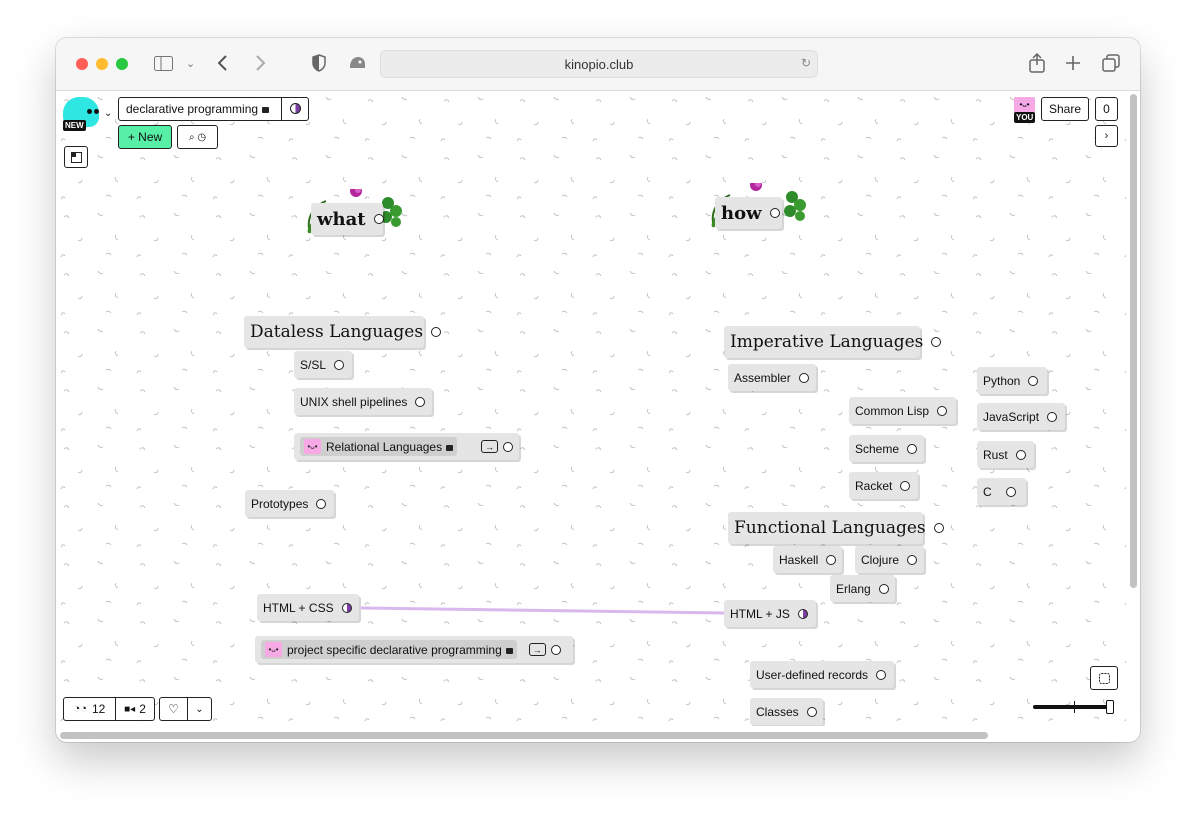 This screenshot has height=817, width=1196. What do you see at coordinates (319, 65) in the screenshot?
I see `shield-icon` at bounding box center [319, 65].